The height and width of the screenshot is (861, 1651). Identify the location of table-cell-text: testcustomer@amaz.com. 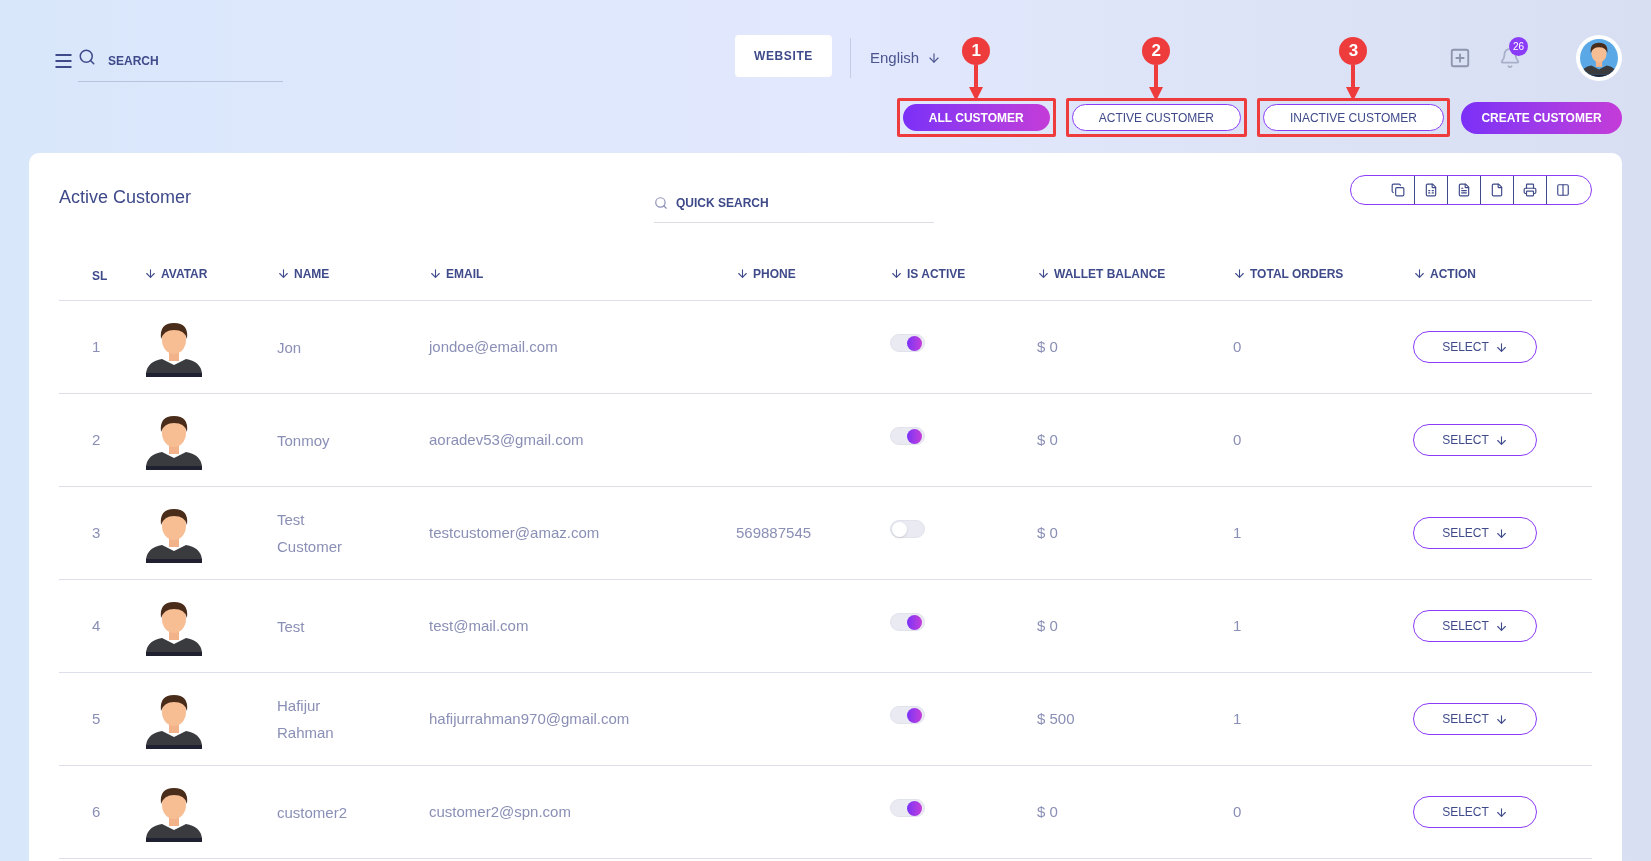
(515, 532).